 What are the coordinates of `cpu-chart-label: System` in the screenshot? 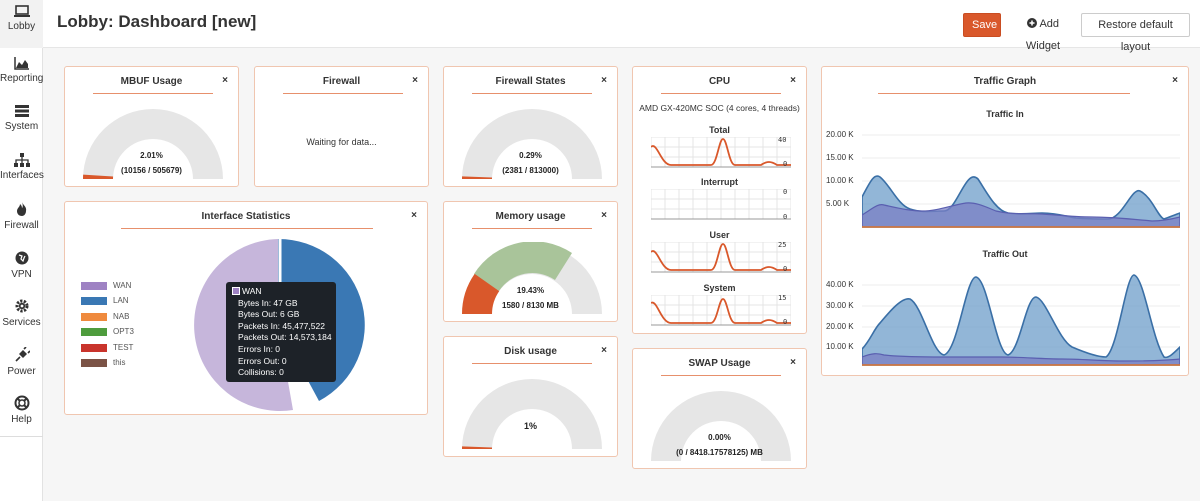 It's located at (719, 288).